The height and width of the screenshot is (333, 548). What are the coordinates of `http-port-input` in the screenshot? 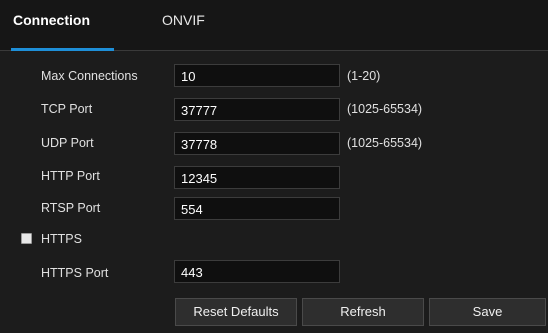 It's located at (257, 177).